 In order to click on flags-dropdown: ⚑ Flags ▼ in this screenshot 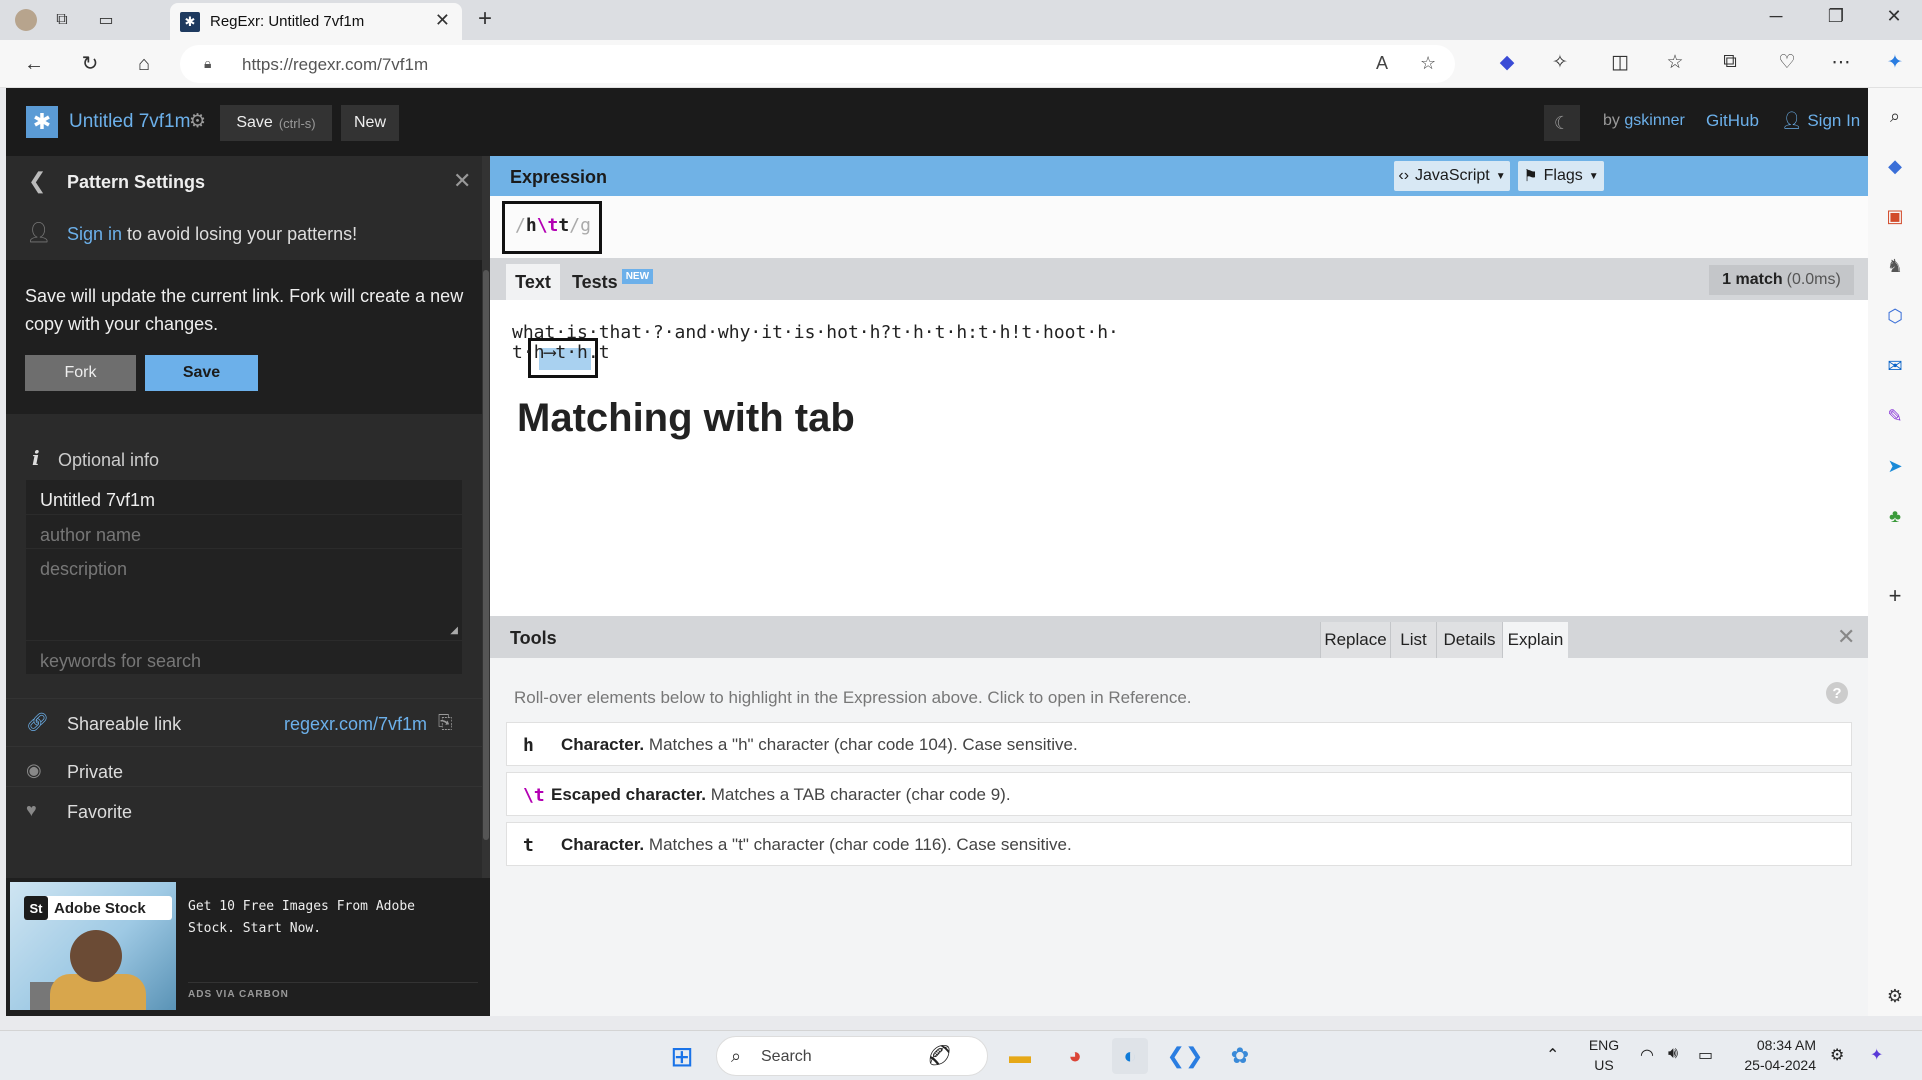, I will do `click(1561, 176)`.